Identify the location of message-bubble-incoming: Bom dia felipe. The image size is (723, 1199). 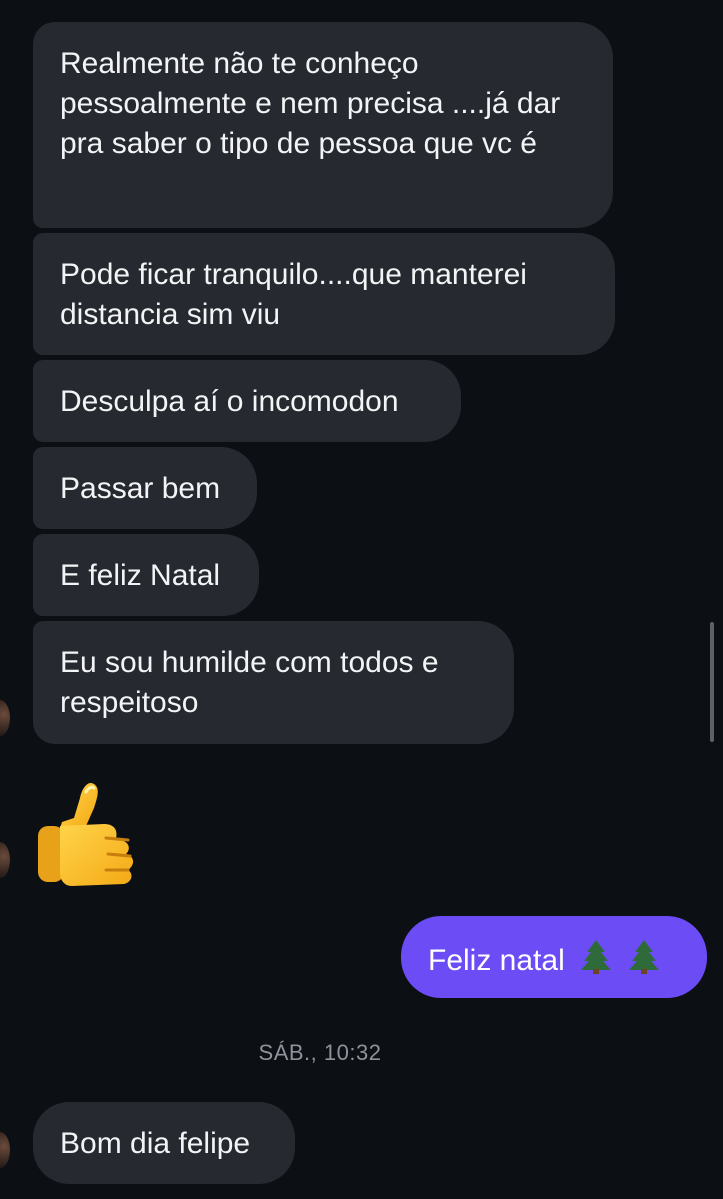
(164, 1143).